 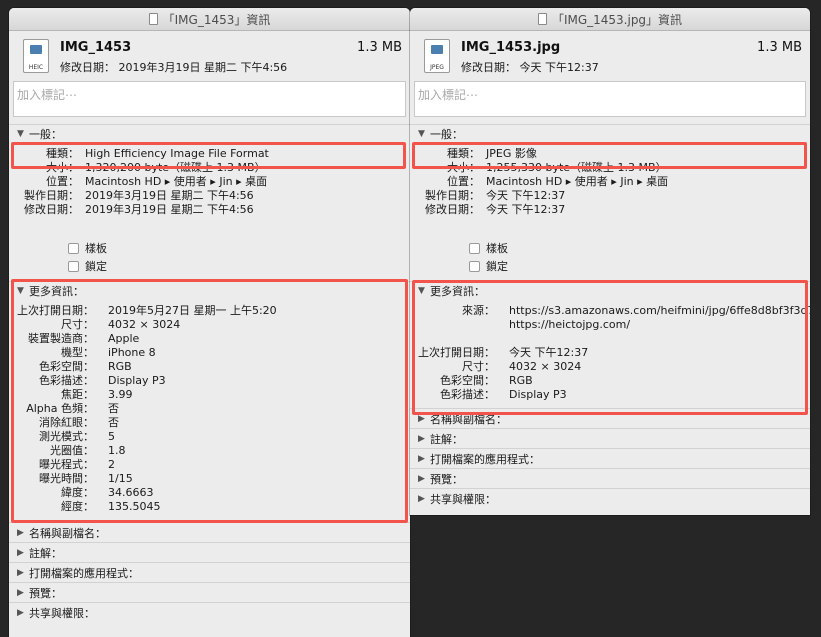 What do you see at coordinates (134, 506) in the screenshot?
I see `row-value: 135.5045` at bounding box center [134, 506].